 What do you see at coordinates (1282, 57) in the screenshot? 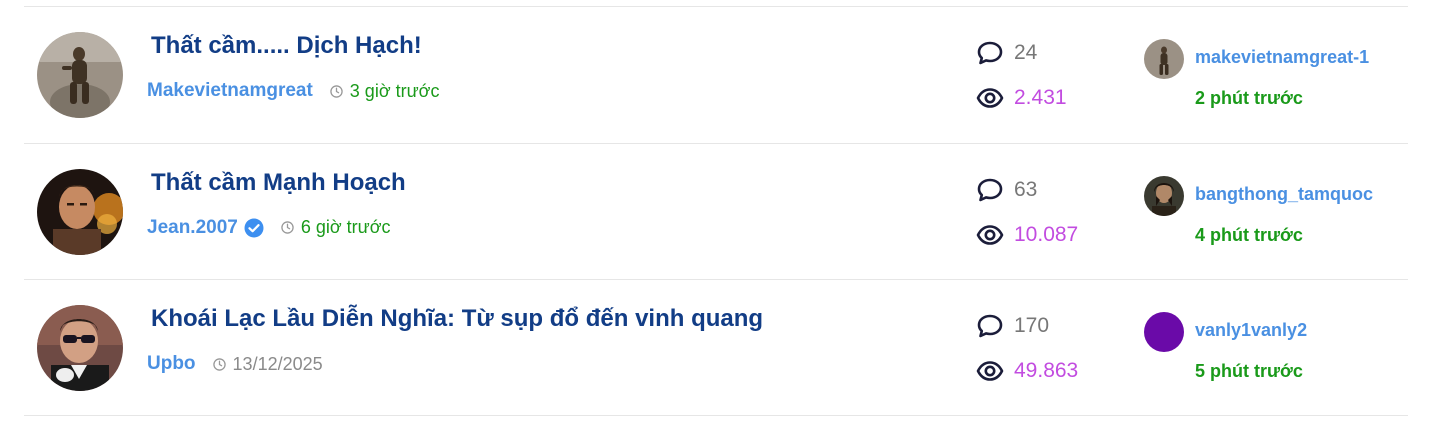
I see `last-poster-name: makevietnamgreat-1` at bounding box center [1282, 57].